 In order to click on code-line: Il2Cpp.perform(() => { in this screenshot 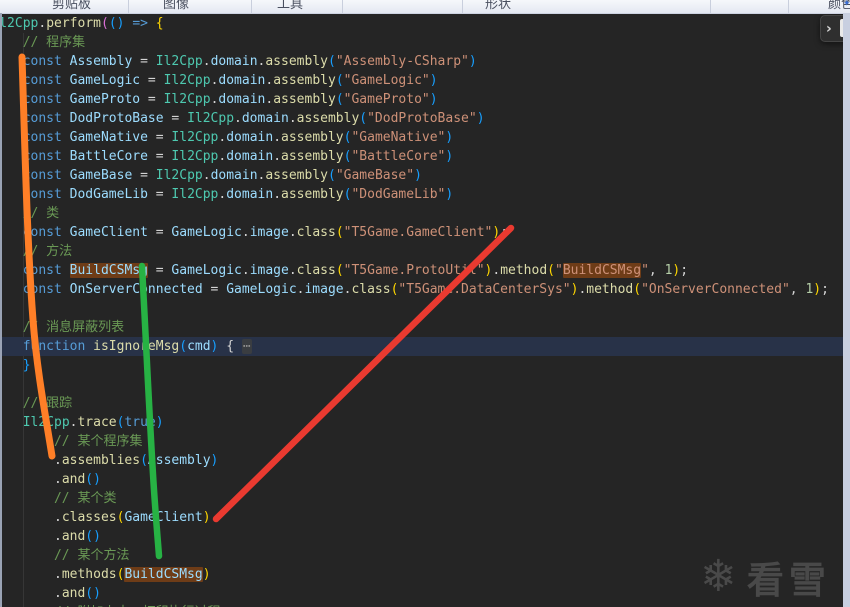, I will do `click(421, 23)`.